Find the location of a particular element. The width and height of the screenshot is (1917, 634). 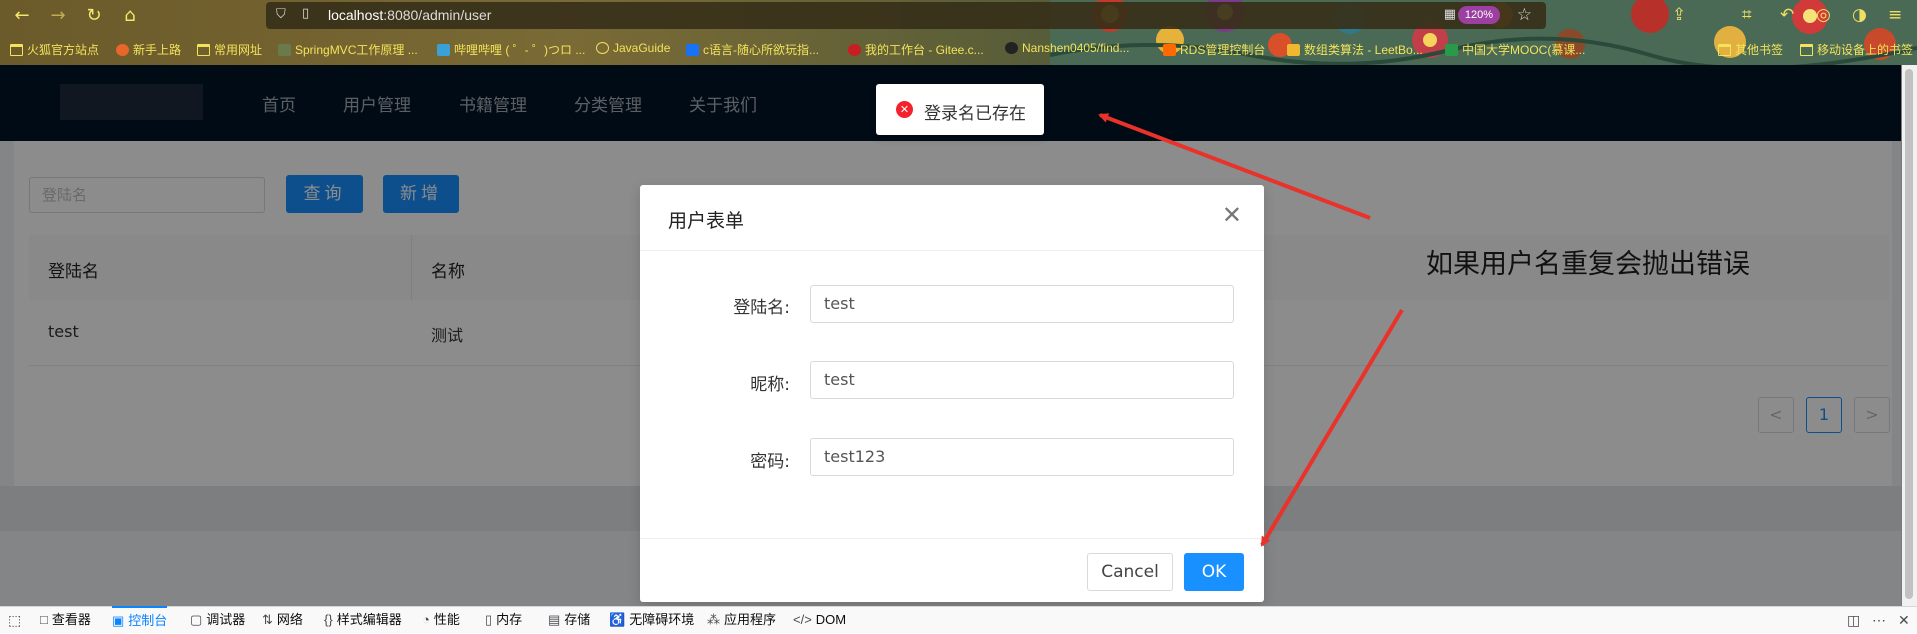

bookmark-item: 常用网址 is located at coordinates (229, 49).